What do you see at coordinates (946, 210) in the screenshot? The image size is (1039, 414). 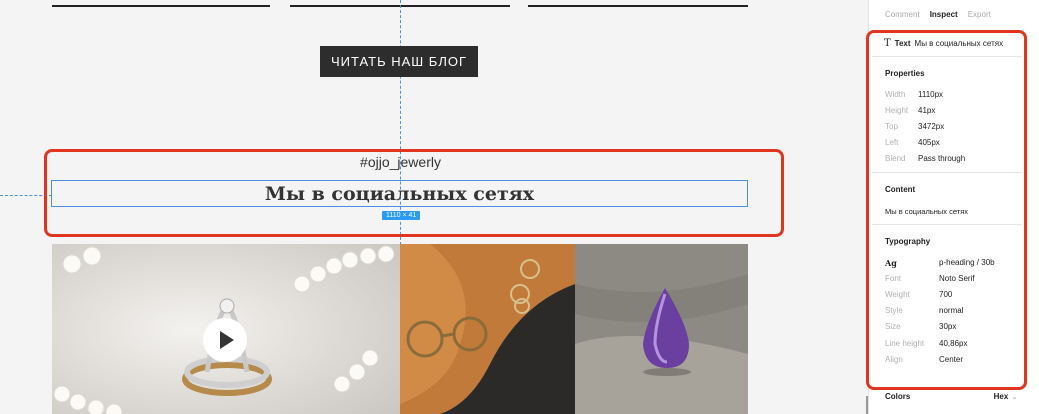 I see `highlight-frame` at bounding box center [946, 210].